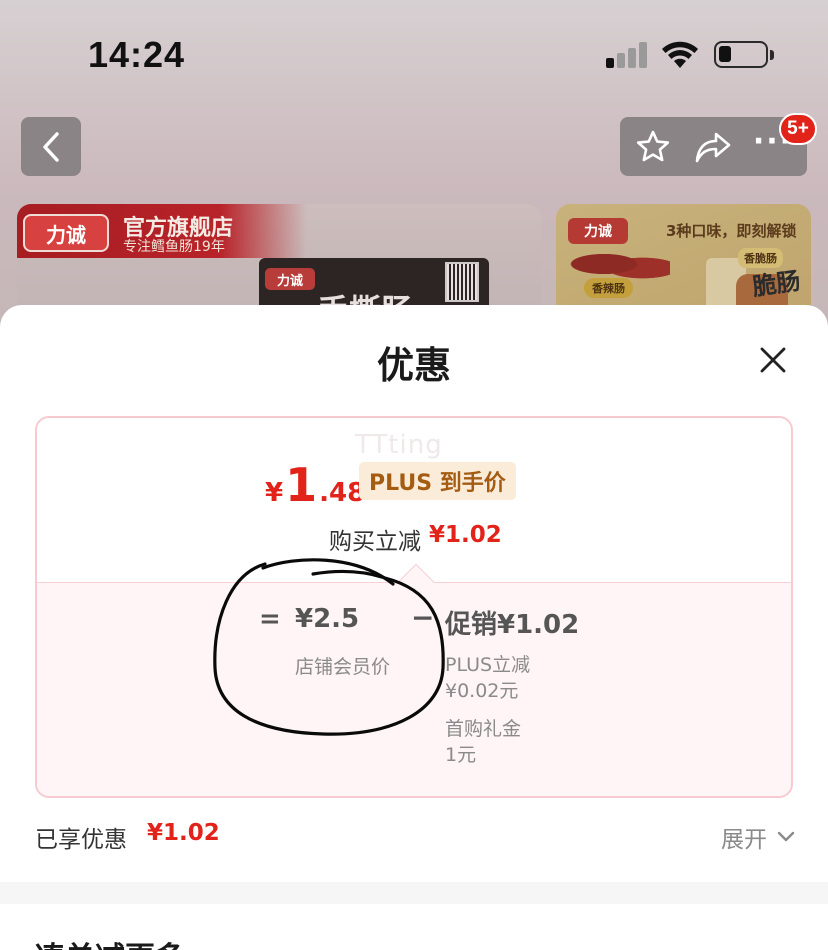 The height and width of the screenshot is (950, 828). I want to click on promo-title: 促销¥1.02, so click(512, 625).